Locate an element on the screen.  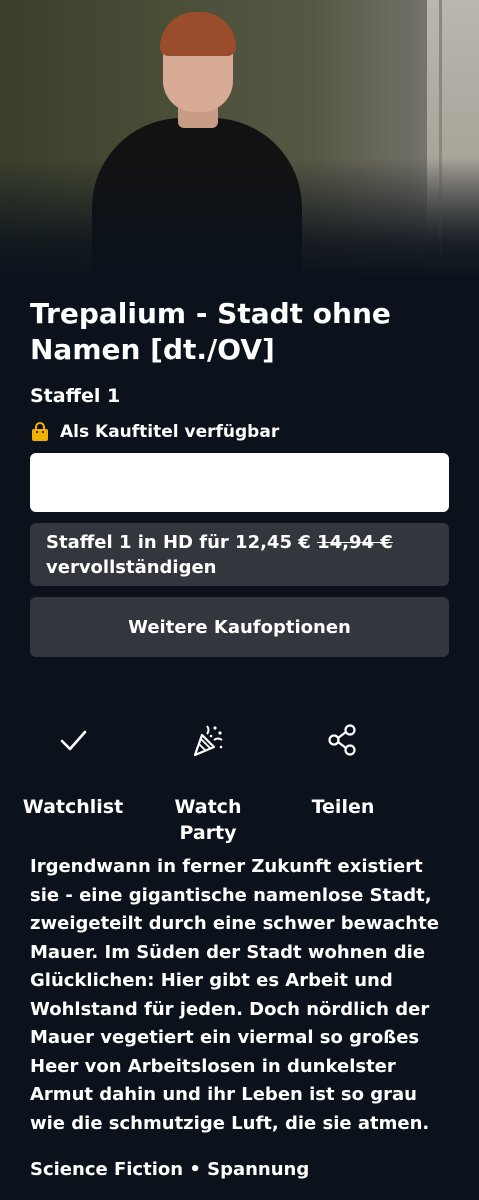
share-label: Teilen is located at coordinates (343, 807).